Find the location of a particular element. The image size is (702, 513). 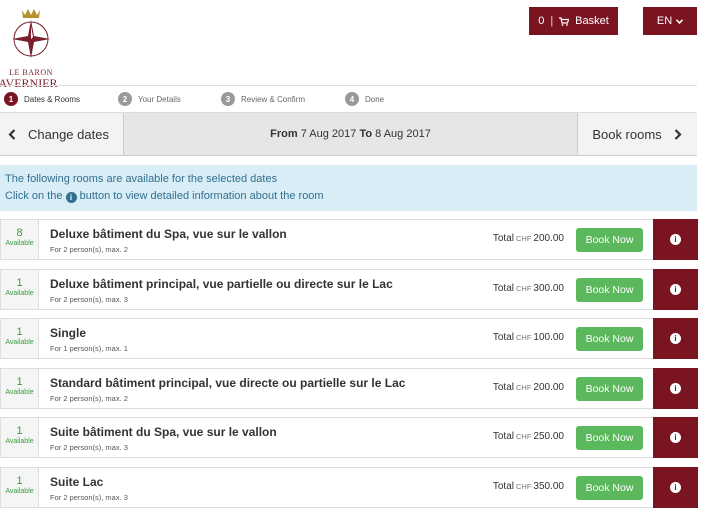

step-dates-rooms: 1 Dates & Rooms is located at coordinates (42, 99).